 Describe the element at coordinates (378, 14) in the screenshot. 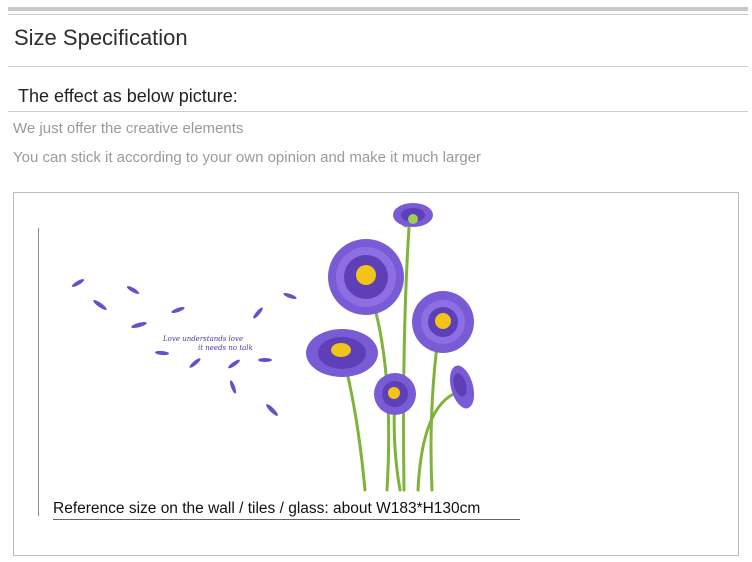

I see `top-divider-thin` at that location.